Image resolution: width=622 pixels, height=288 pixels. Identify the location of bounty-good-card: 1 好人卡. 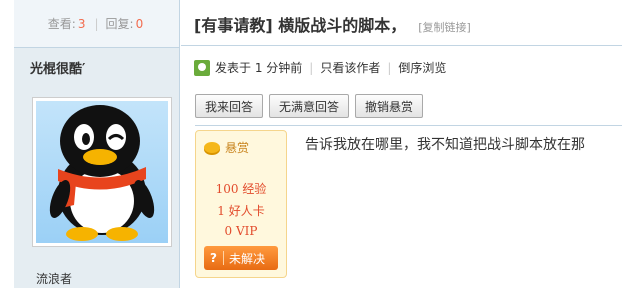
(241, 211).